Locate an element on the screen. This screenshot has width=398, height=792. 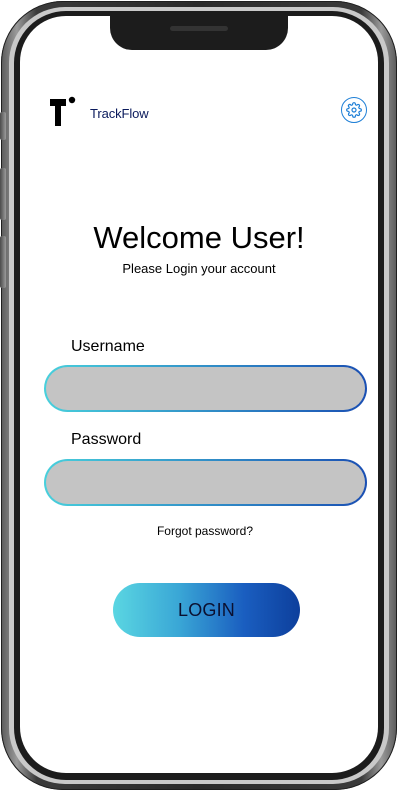
settings-button is located at coordinates (354, 110).